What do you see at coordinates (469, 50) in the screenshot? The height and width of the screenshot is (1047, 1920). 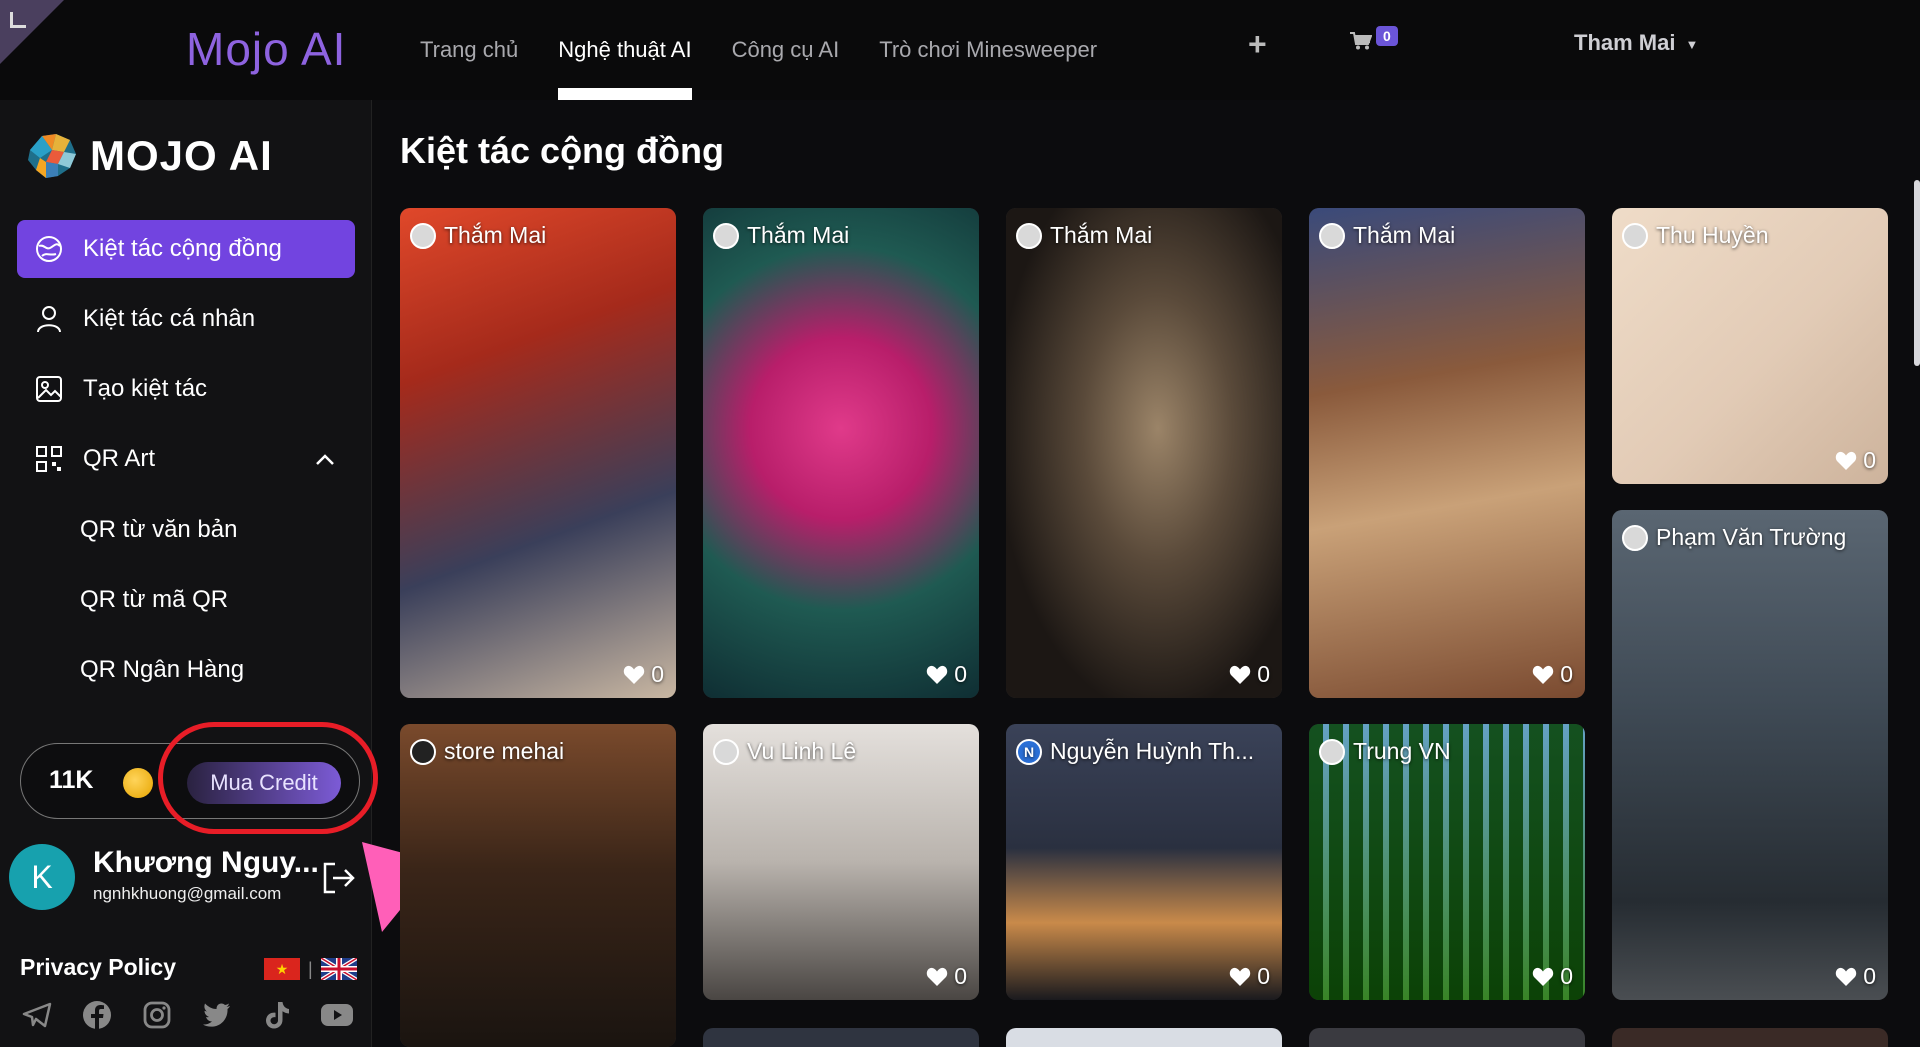 I see `nav-home: Trang chủ` at bounding box center [469, 50].